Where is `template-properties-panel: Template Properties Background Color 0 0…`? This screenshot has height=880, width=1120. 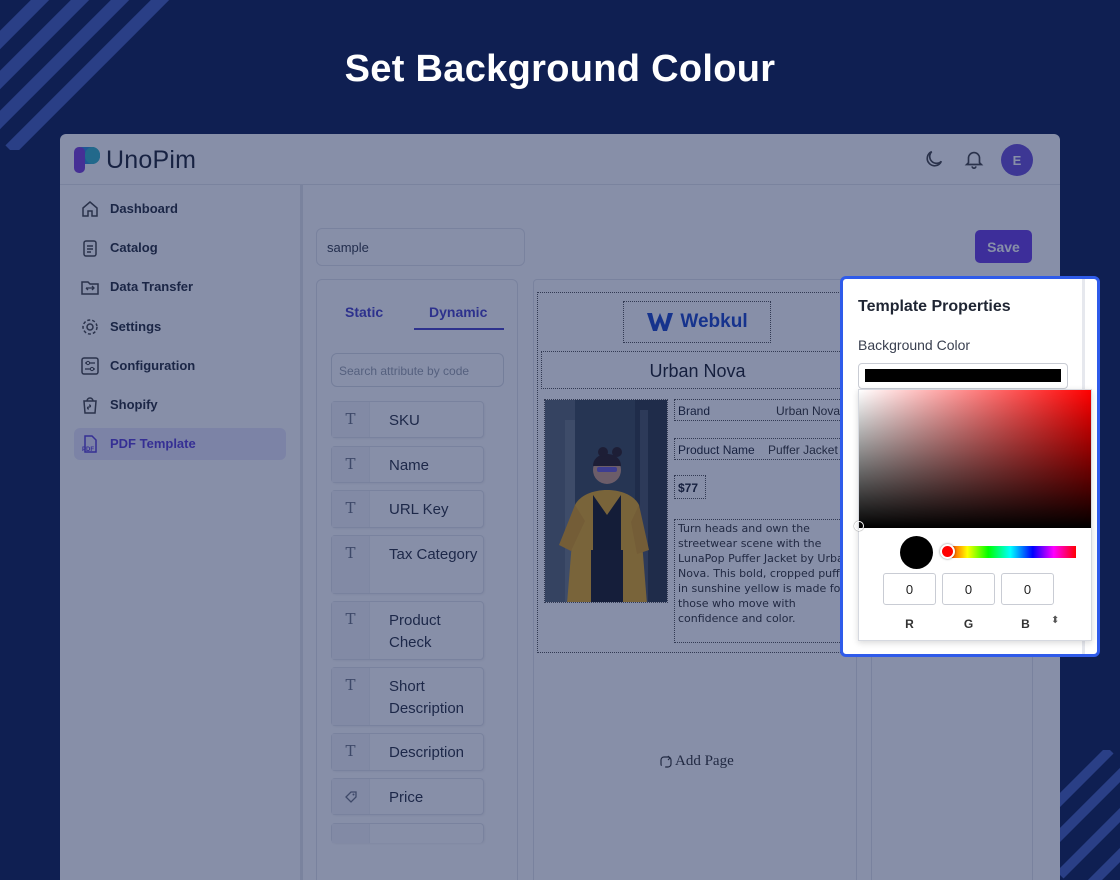
template-properties-panel: Template Properties Background Color 0 0… is located at coordinates (970, 466).